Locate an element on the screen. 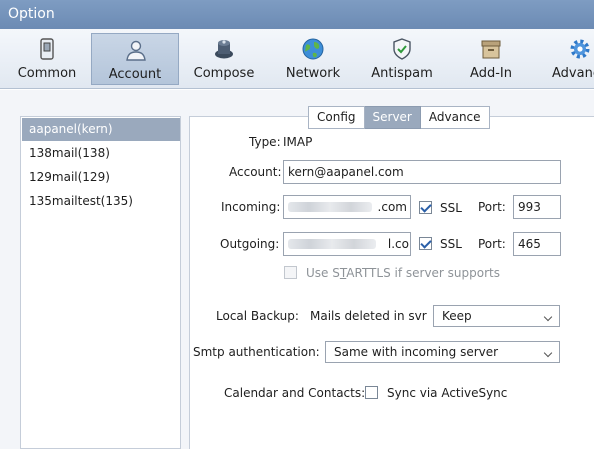  starttls-label: Use STARTTLS if server supports is located at coordinates (403, 273).